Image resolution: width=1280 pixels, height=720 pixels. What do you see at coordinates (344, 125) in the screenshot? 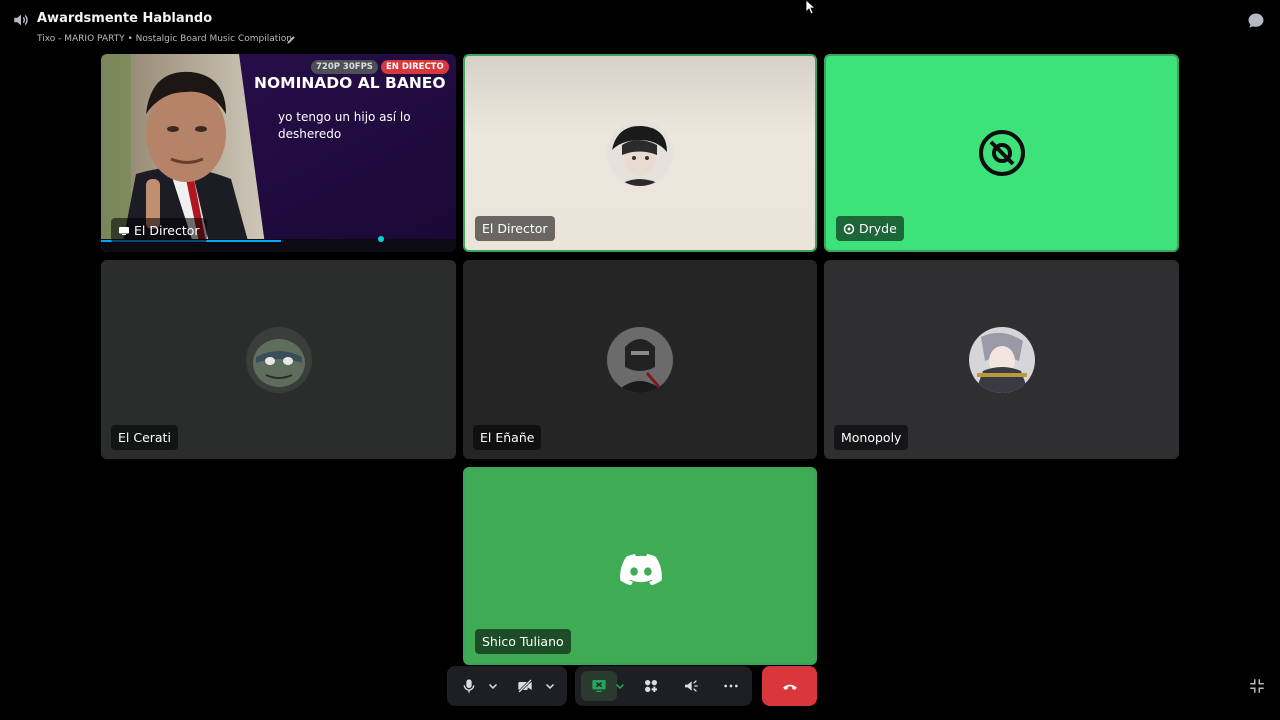
I see `stream-subtitle: yo tengo un hijo así lo desheredo` at bounding box center [344, 125].